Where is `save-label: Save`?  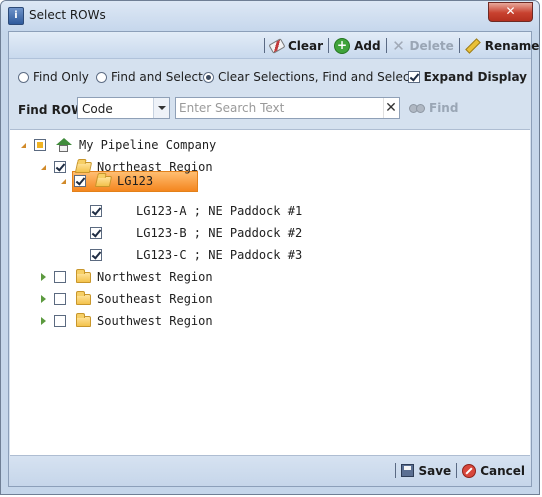 save-label: Save is located at coordinates (435, 470).